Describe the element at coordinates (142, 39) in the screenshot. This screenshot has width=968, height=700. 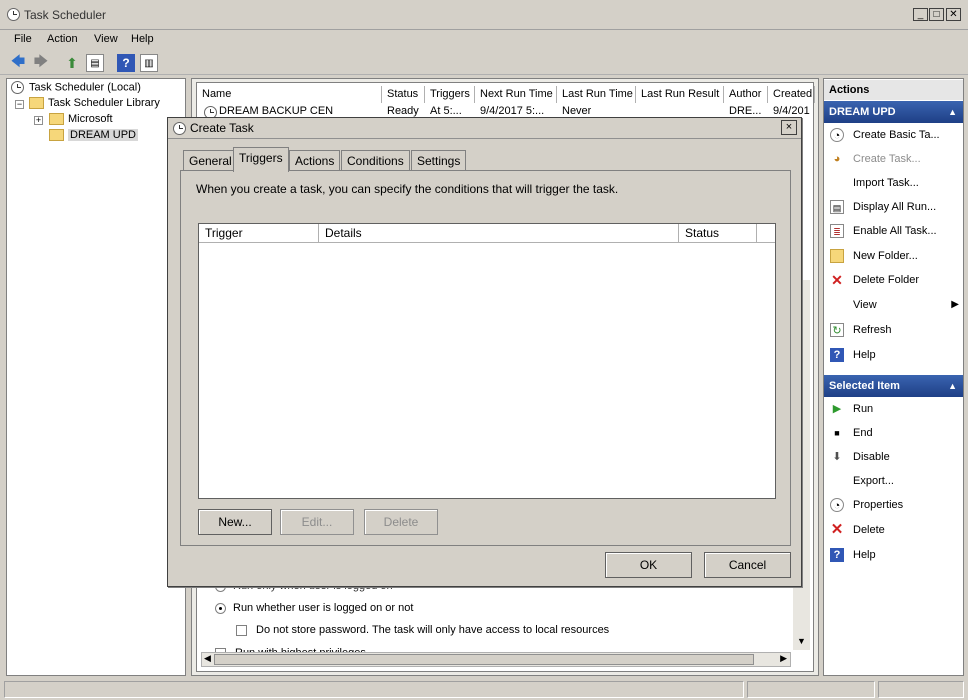
I see `menu-help: Help` at that location.